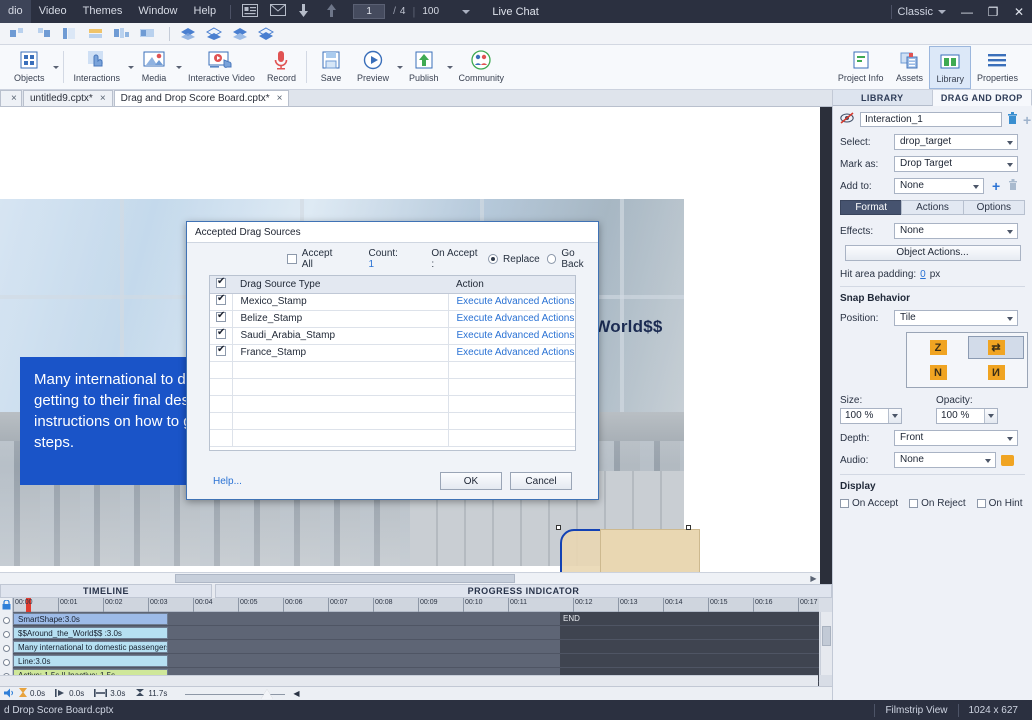 The image size is (1032, 720). I want to click on ok-button: OK, so click(471, 481).